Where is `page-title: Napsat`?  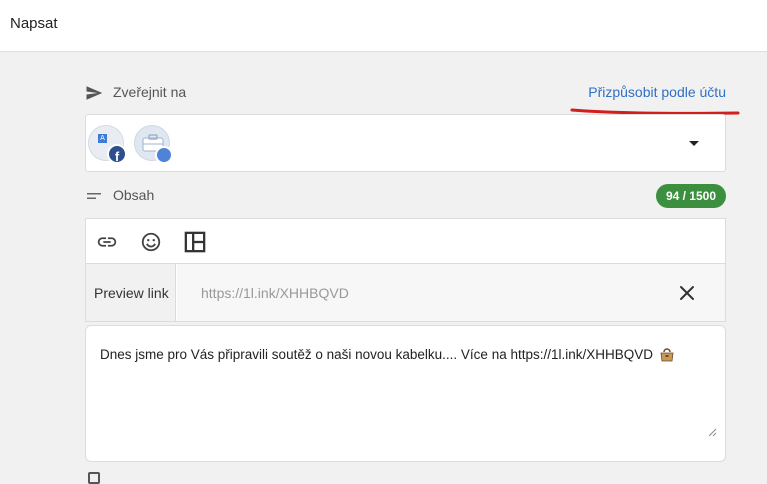 page-title: Napsat is located at coordinates (34, 23).